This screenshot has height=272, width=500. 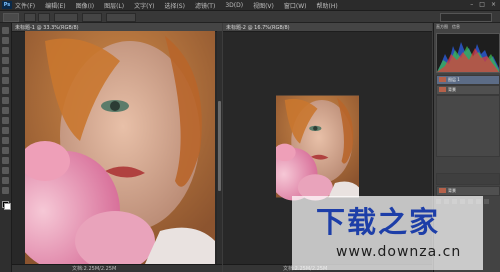 I want to click on tab-histogram: 直方图, so click(x=442, y=27).